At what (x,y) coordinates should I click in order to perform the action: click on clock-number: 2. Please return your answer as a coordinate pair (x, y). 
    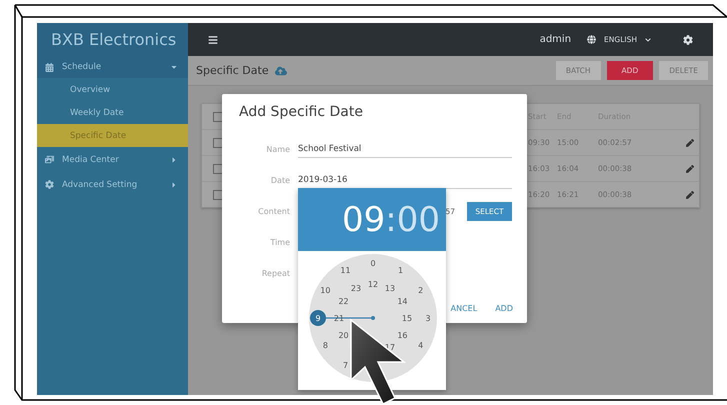
    Looking at the image, I should click on (420, 290).